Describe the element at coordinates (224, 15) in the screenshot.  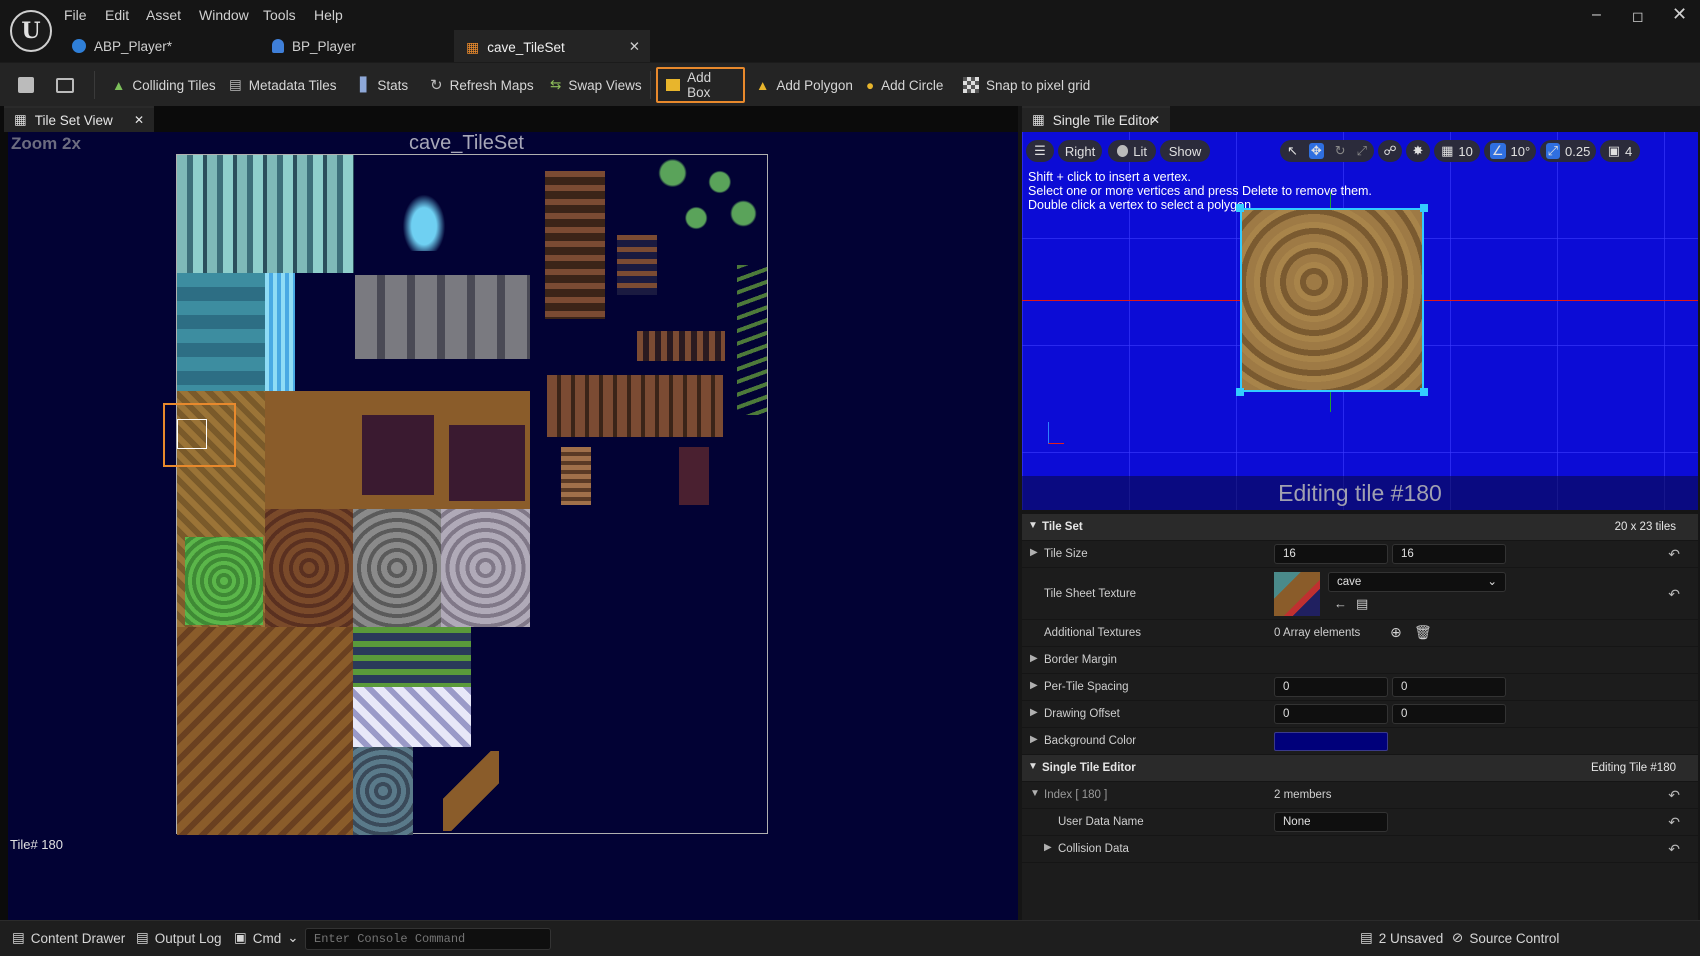
I see `menu-window: Window` at that location.